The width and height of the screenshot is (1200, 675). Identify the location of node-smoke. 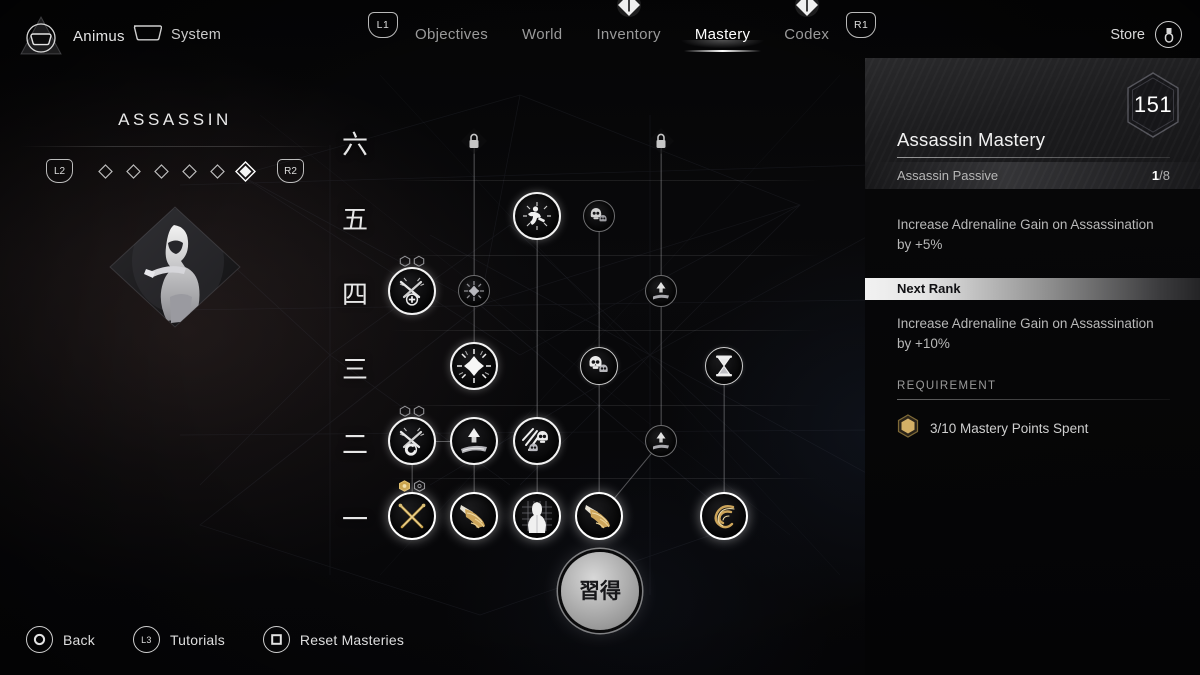
(724, 516).